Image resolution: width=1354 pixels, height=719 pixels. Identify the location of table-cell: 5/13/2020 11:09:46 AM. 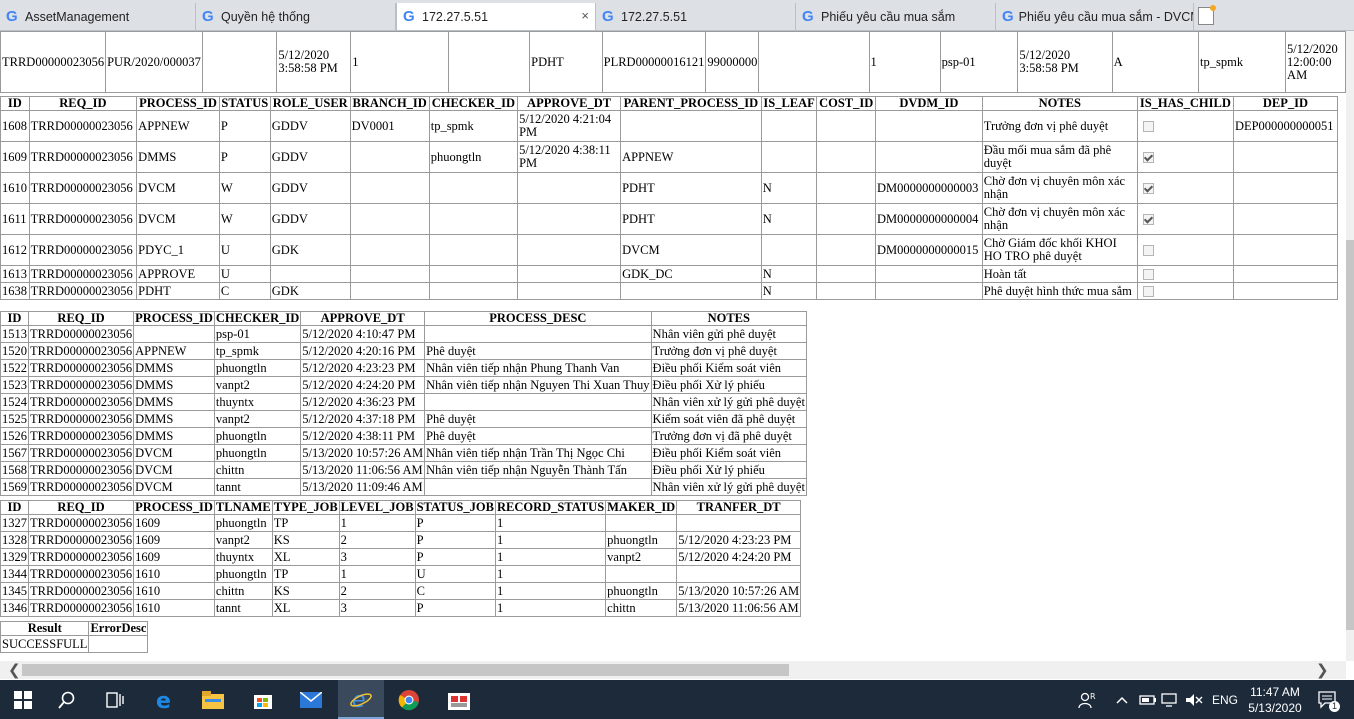
(363, 487).